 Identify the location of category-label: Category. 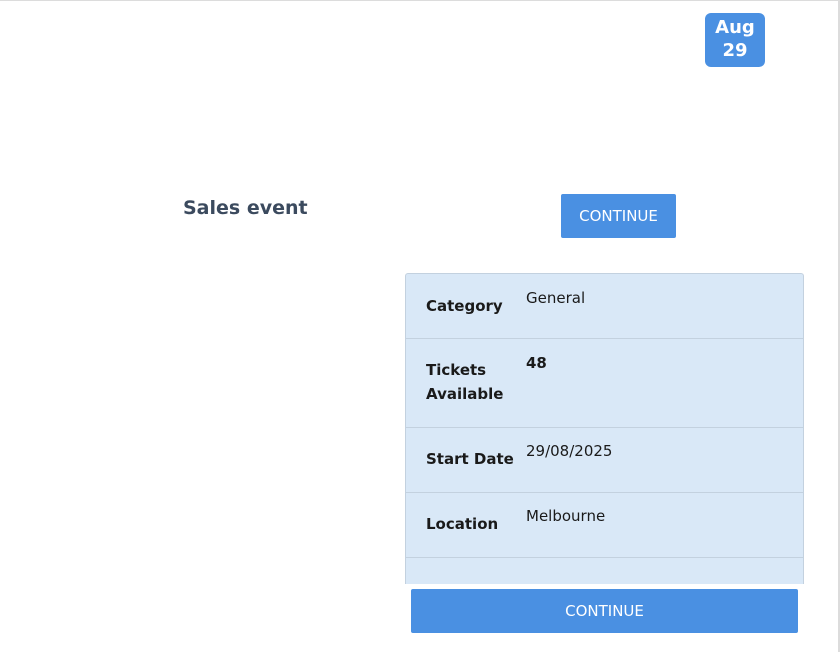
(464, 306).